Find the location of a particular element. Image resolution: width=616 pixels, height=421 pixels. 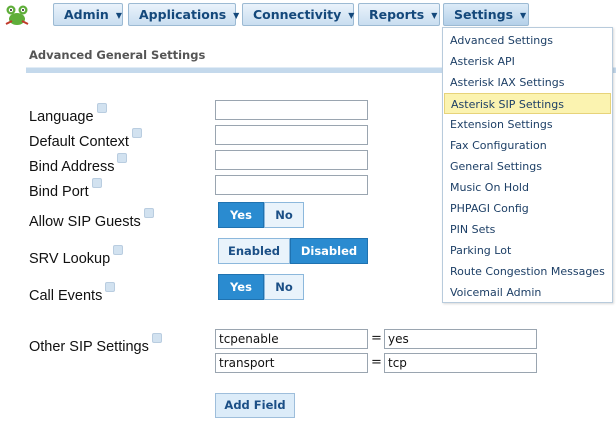

menu-item-asterisk-api: Asterisk API is located at coordinates (527, 61).